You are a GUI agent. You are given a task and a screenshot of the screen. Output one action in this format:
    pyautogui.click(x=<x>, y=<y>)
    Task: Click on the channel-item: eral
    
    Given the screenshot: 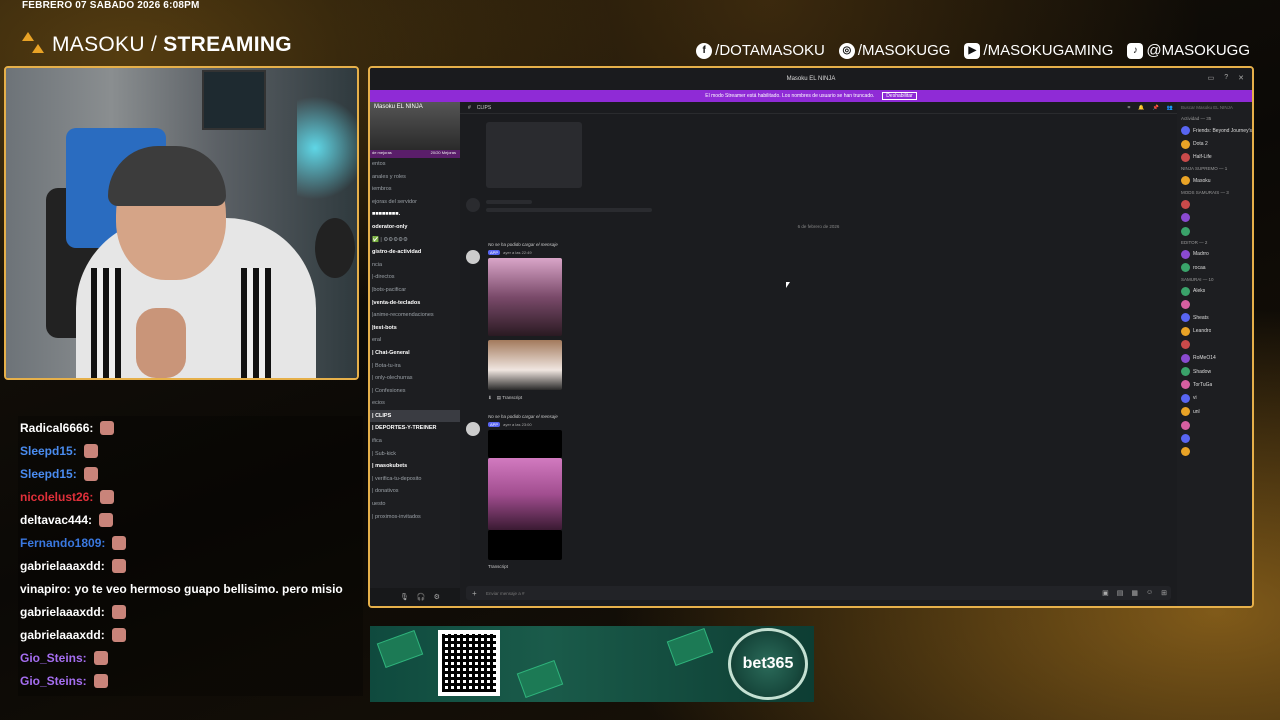 What is the action you would take?
    pyautogui.click(x=415, y=340)
    